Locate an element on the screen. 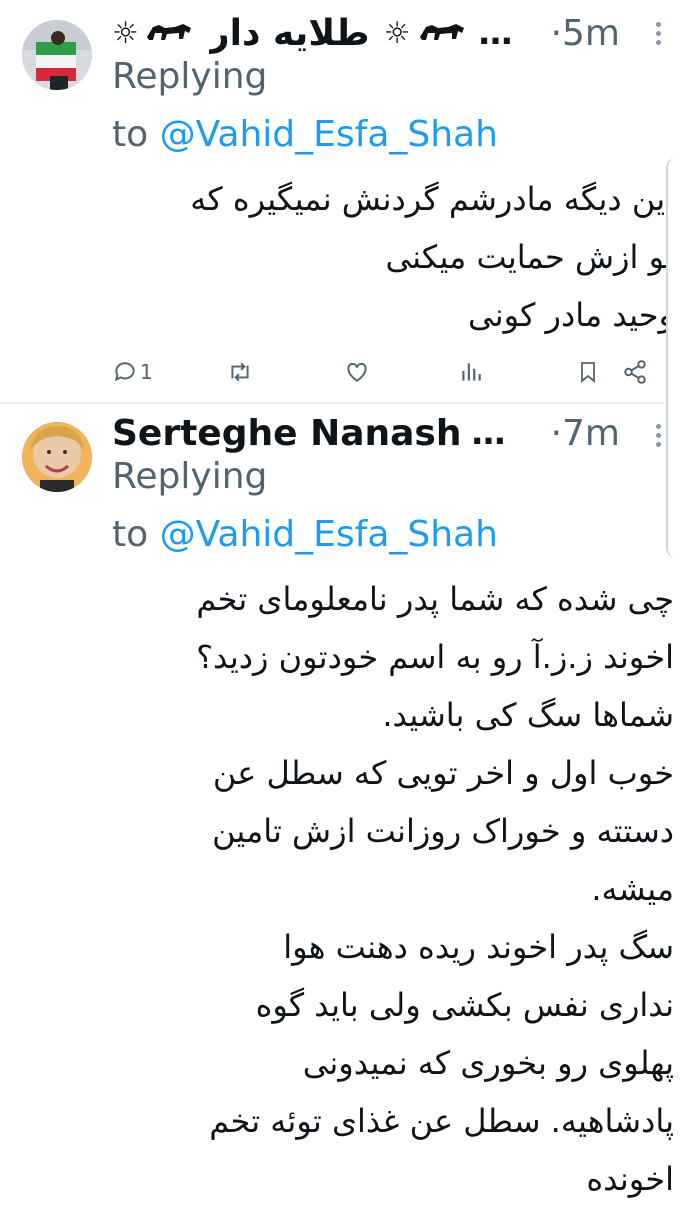 The width and height of the screenshot is (686, 1208). text-line: پادشاهیه. سطل عن غذای توئه تخم is located at coordinates (441, 1121).